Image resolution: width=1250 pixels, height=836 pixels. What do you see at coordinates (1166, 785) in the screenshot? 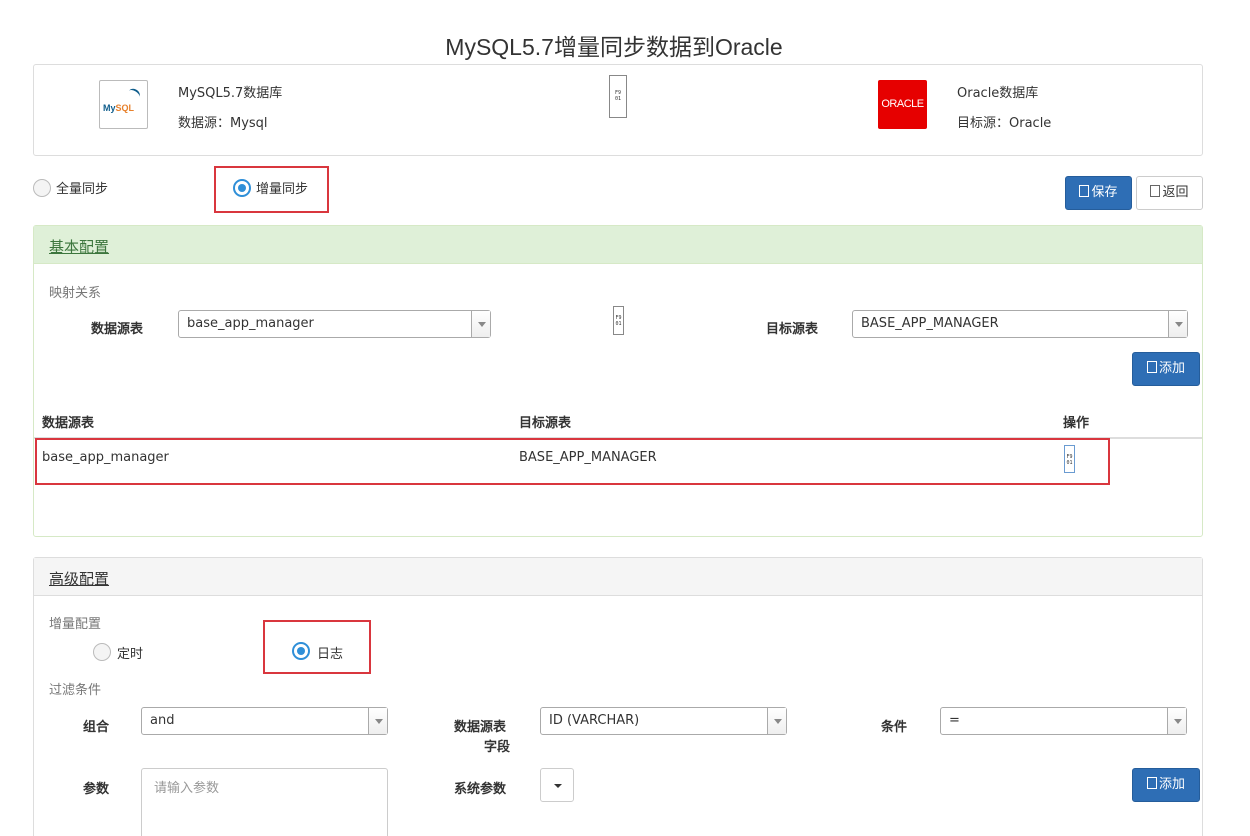
I see `add-filter-button: 添加` at bounding box center [1166, 785].